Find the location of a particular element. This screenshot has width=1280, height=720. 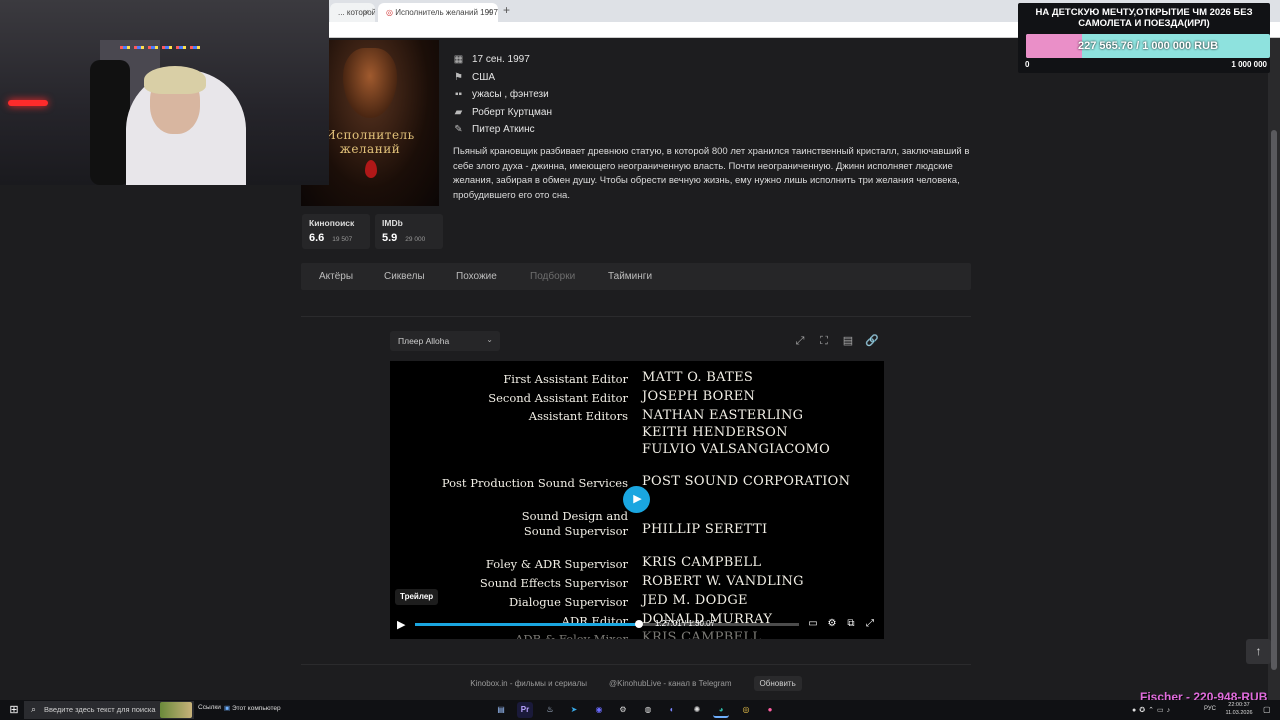

rating-value: 5.9 is located at coordinates (390, 238).